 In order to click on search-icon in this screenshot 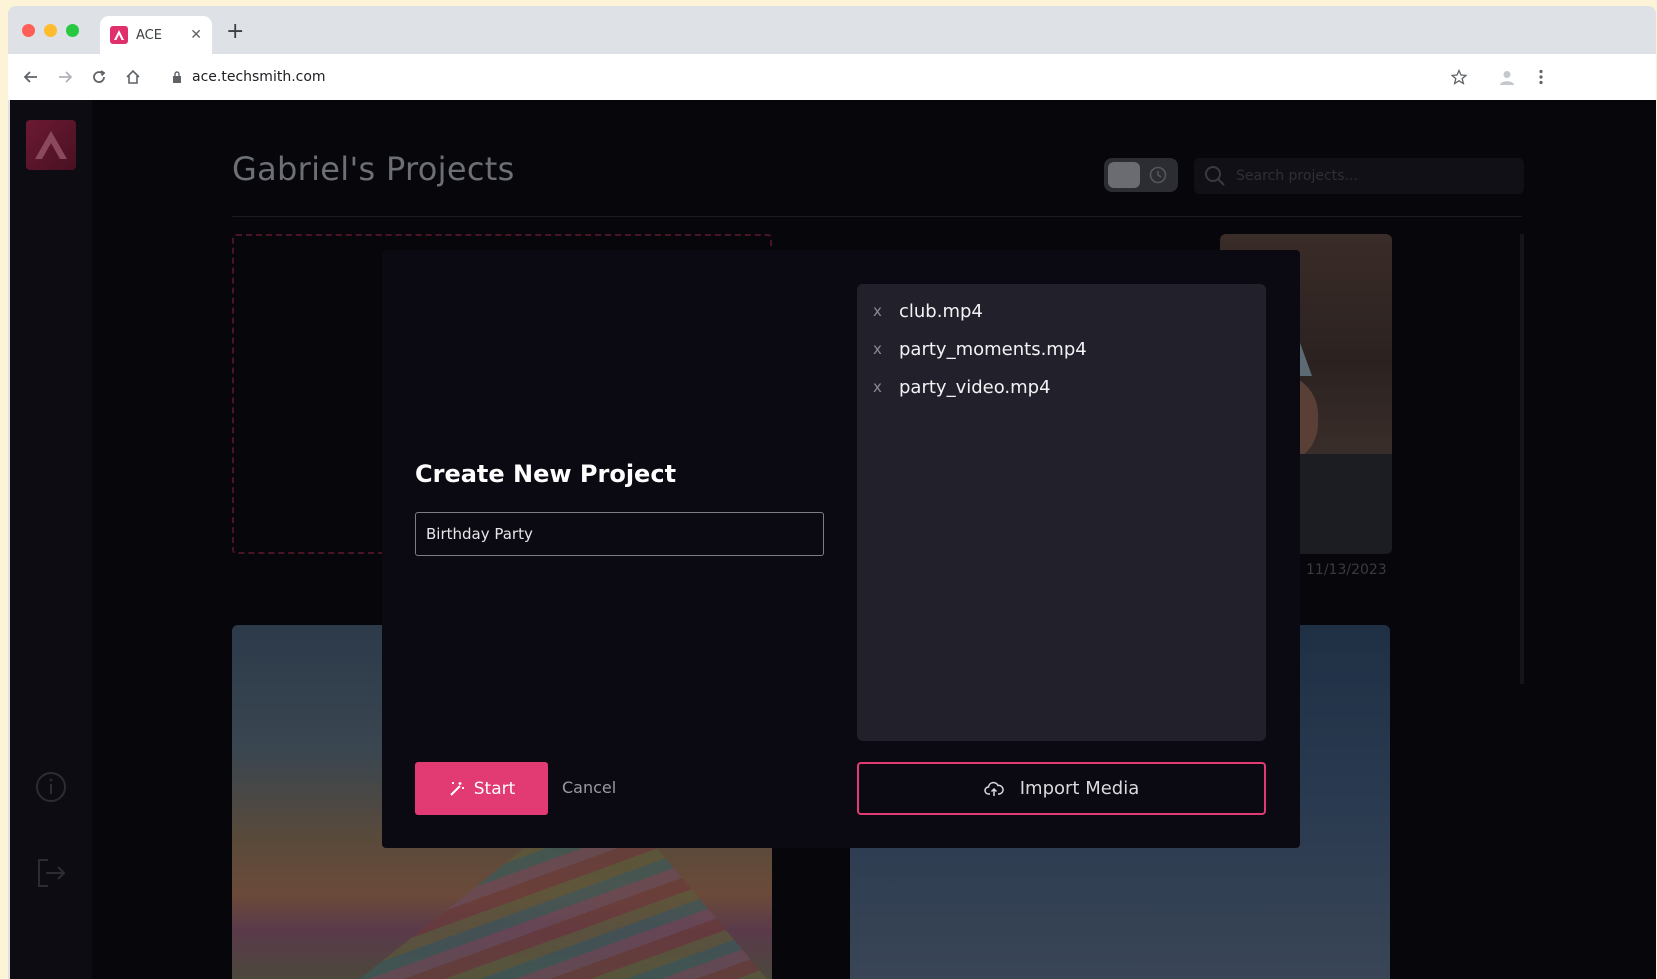, I will do `click(1215, 176)`.